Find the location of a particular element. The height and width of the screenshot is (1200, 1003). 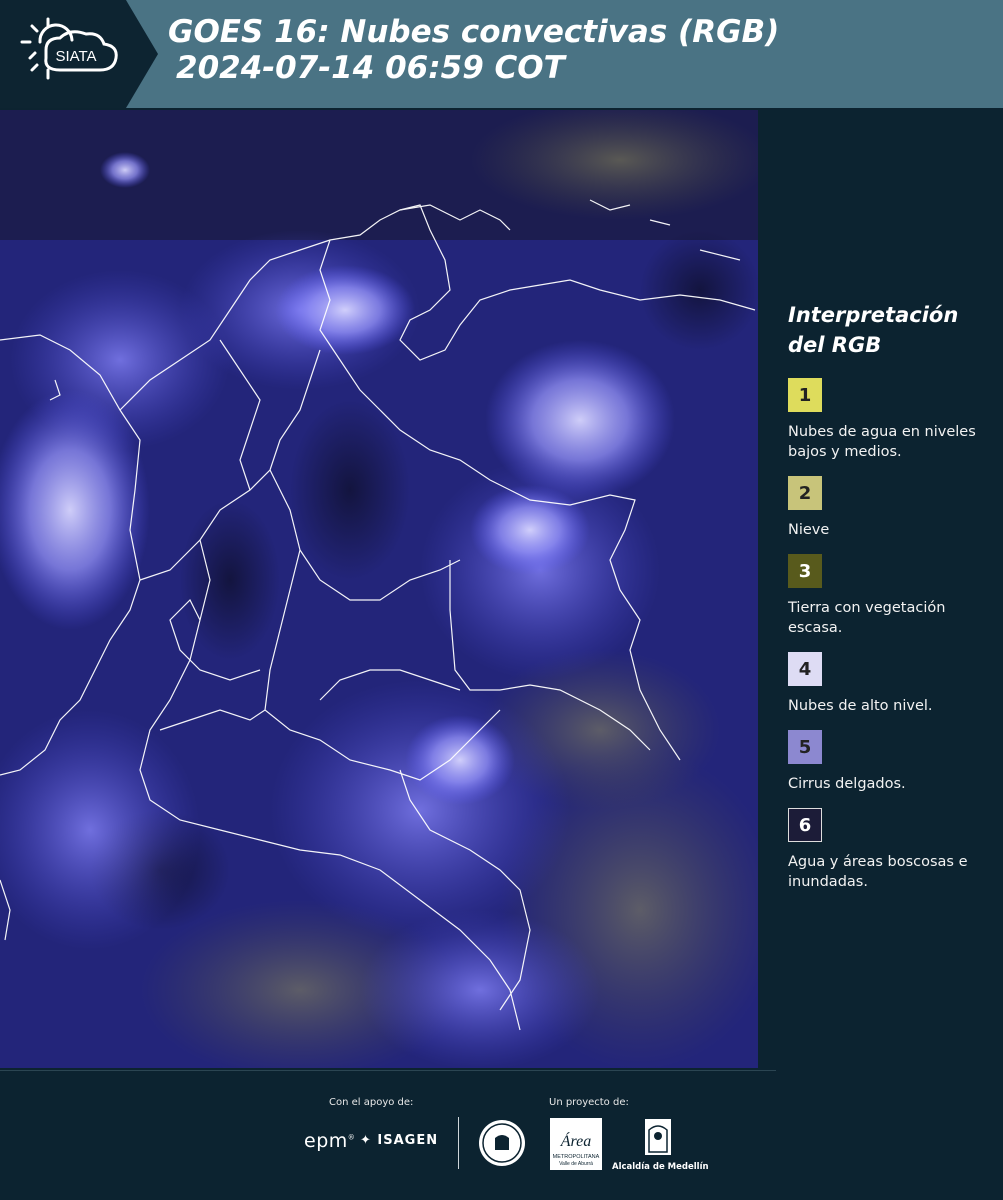

legend-label: Nieve is located at coordinates (809, 530).